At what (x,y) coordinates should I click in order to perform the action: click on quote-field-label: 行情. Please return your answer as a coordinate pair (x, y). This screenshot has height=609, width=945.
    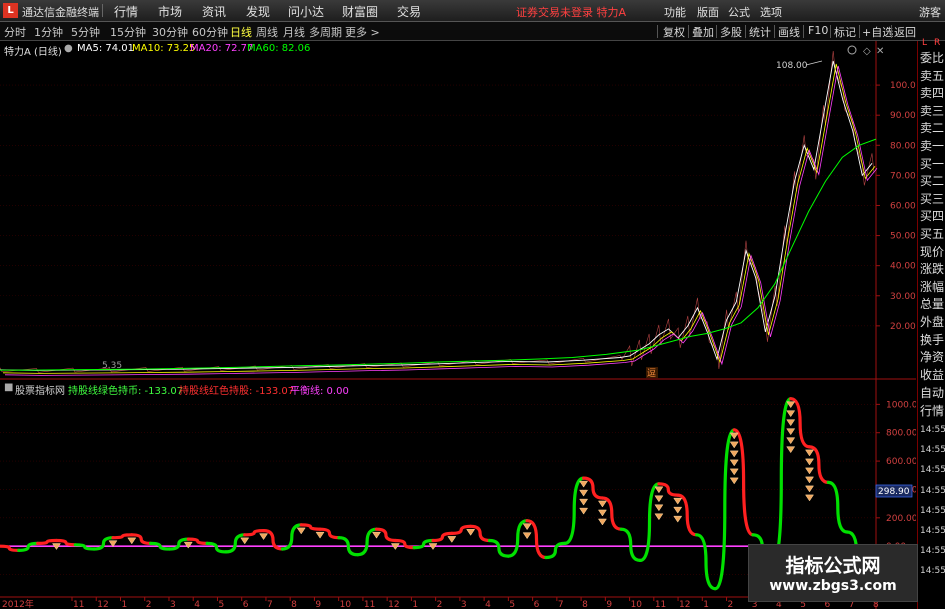
    Looking at the image, I should click on (932, 410).